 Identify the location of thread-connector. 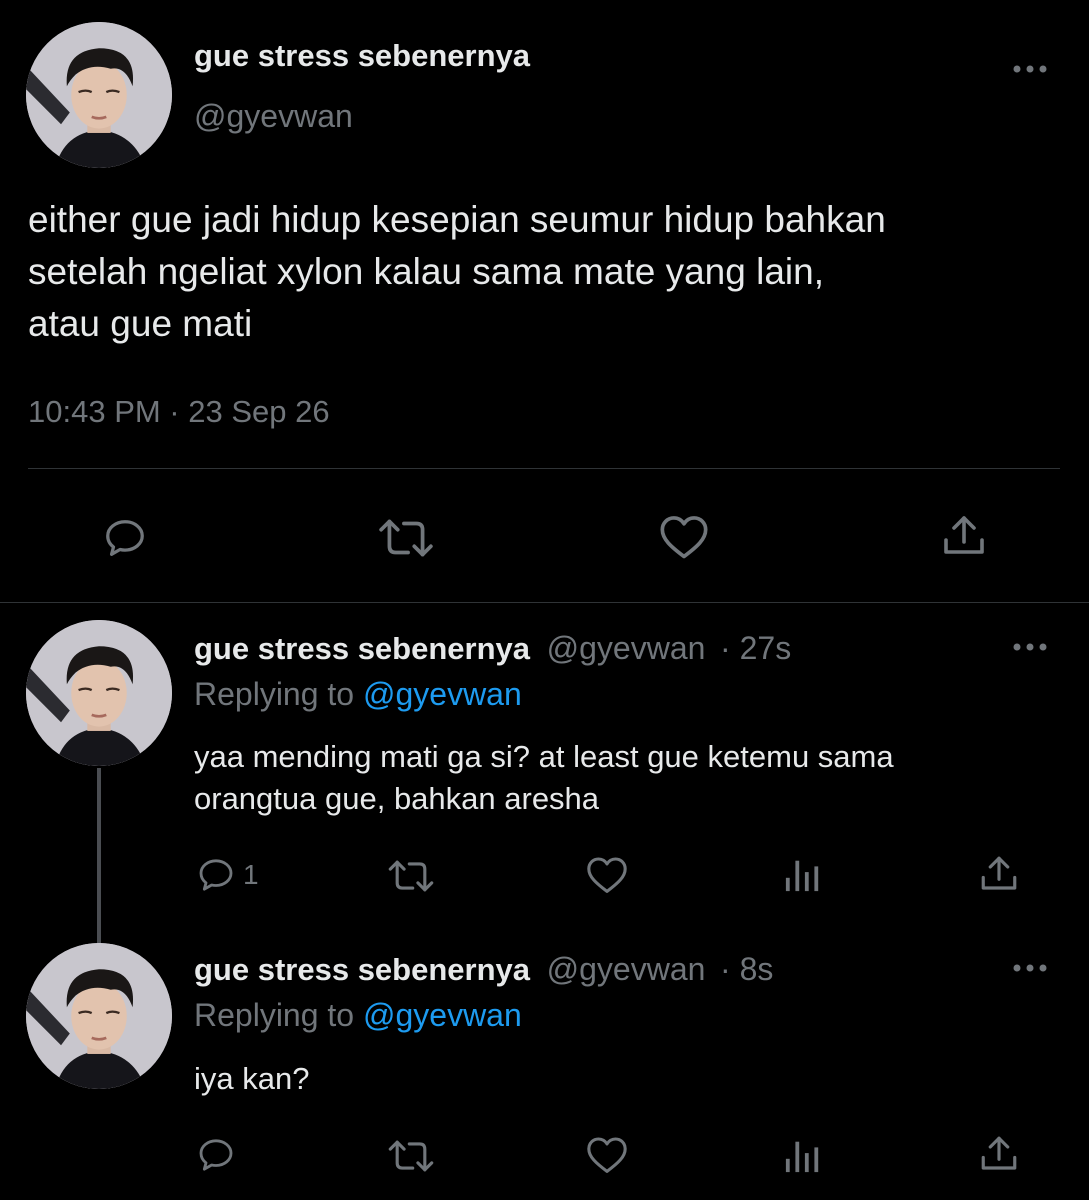
(99, 856).